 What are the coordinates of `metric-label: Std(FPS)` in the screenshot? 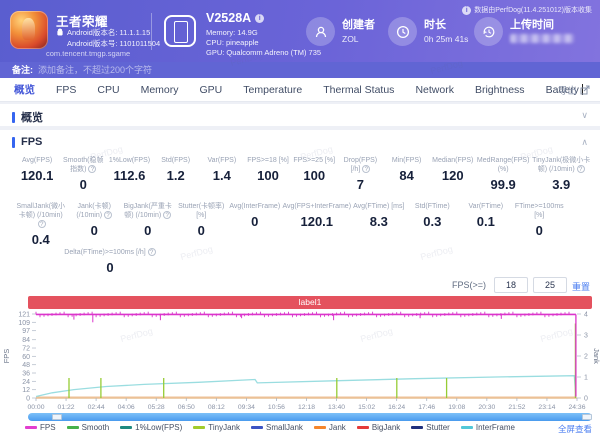 It's located at (176, 160).